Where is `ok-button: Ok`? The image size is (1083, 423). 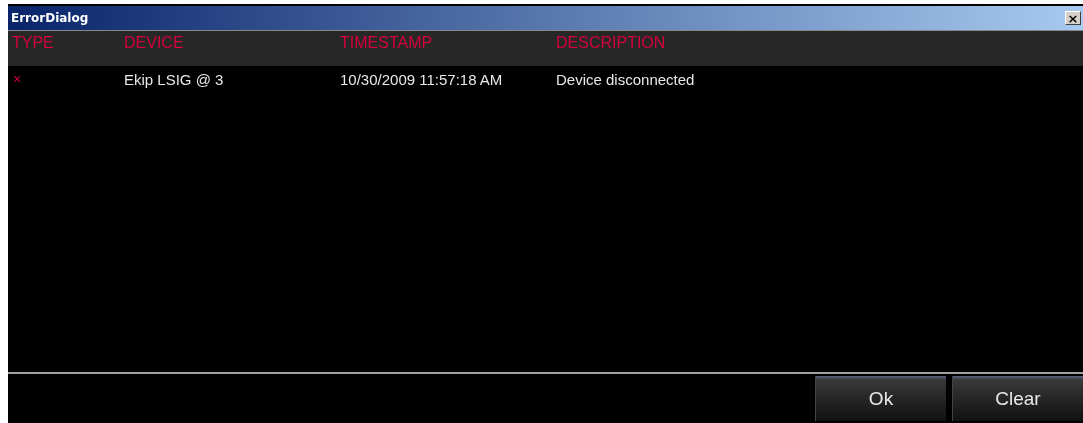 ok-button: Ok is located at coordinates (880, 398).